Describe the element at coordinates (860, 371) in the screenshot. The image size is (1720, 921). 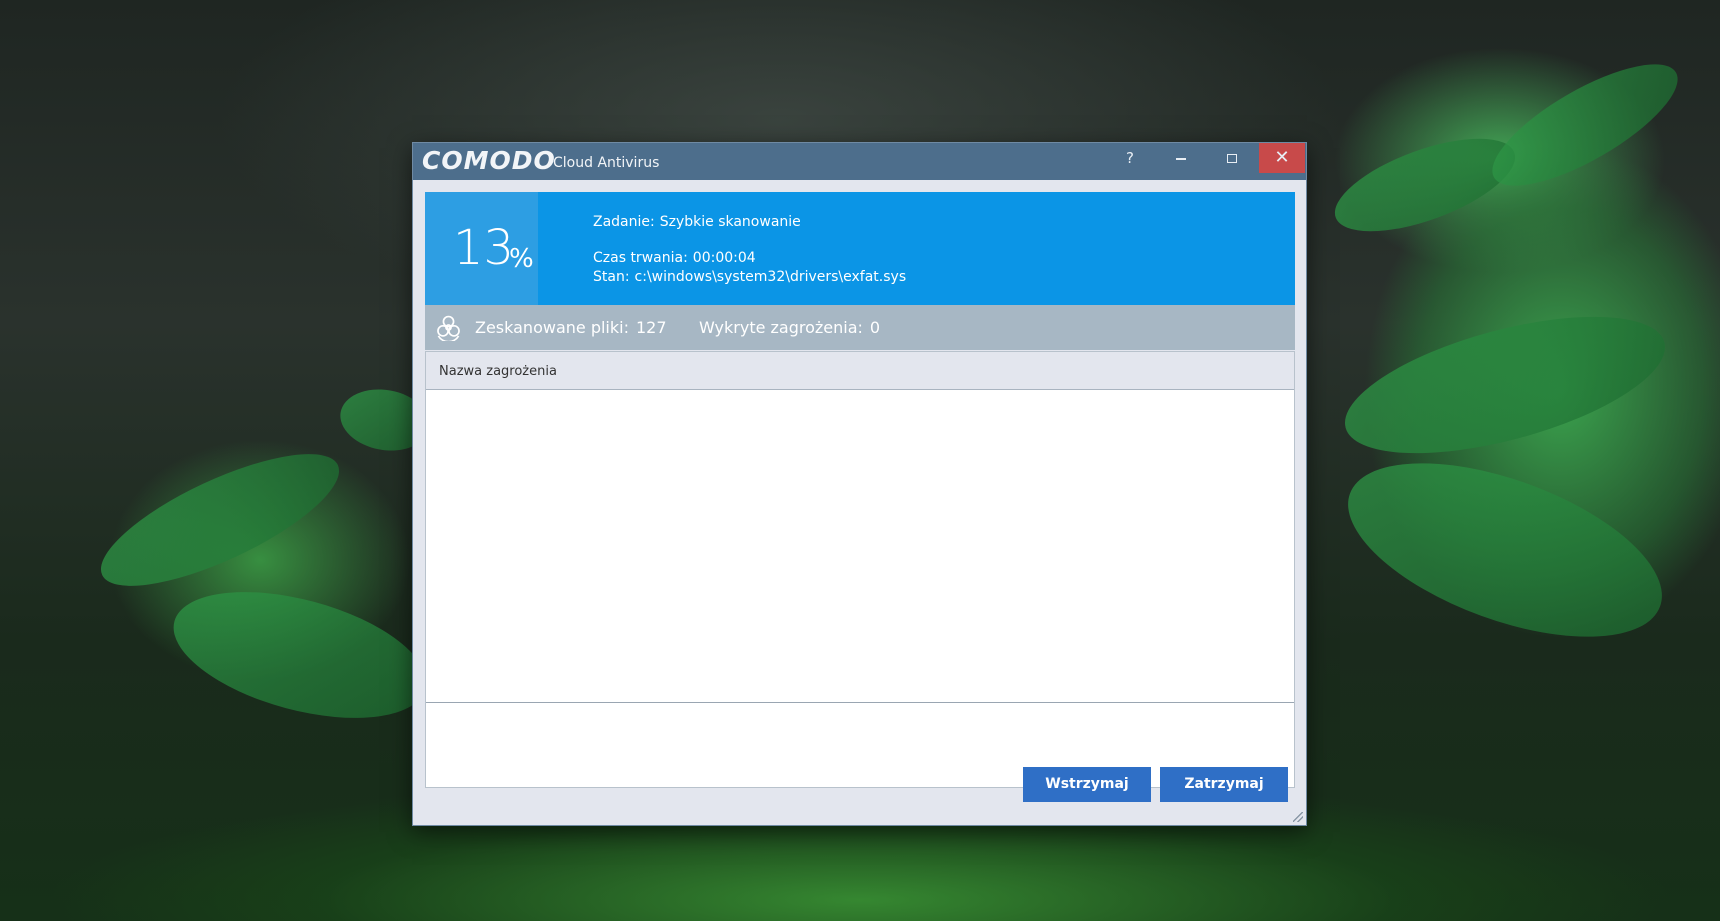
I see `threat-list-header: Nazwa zagrożenia` at that location.